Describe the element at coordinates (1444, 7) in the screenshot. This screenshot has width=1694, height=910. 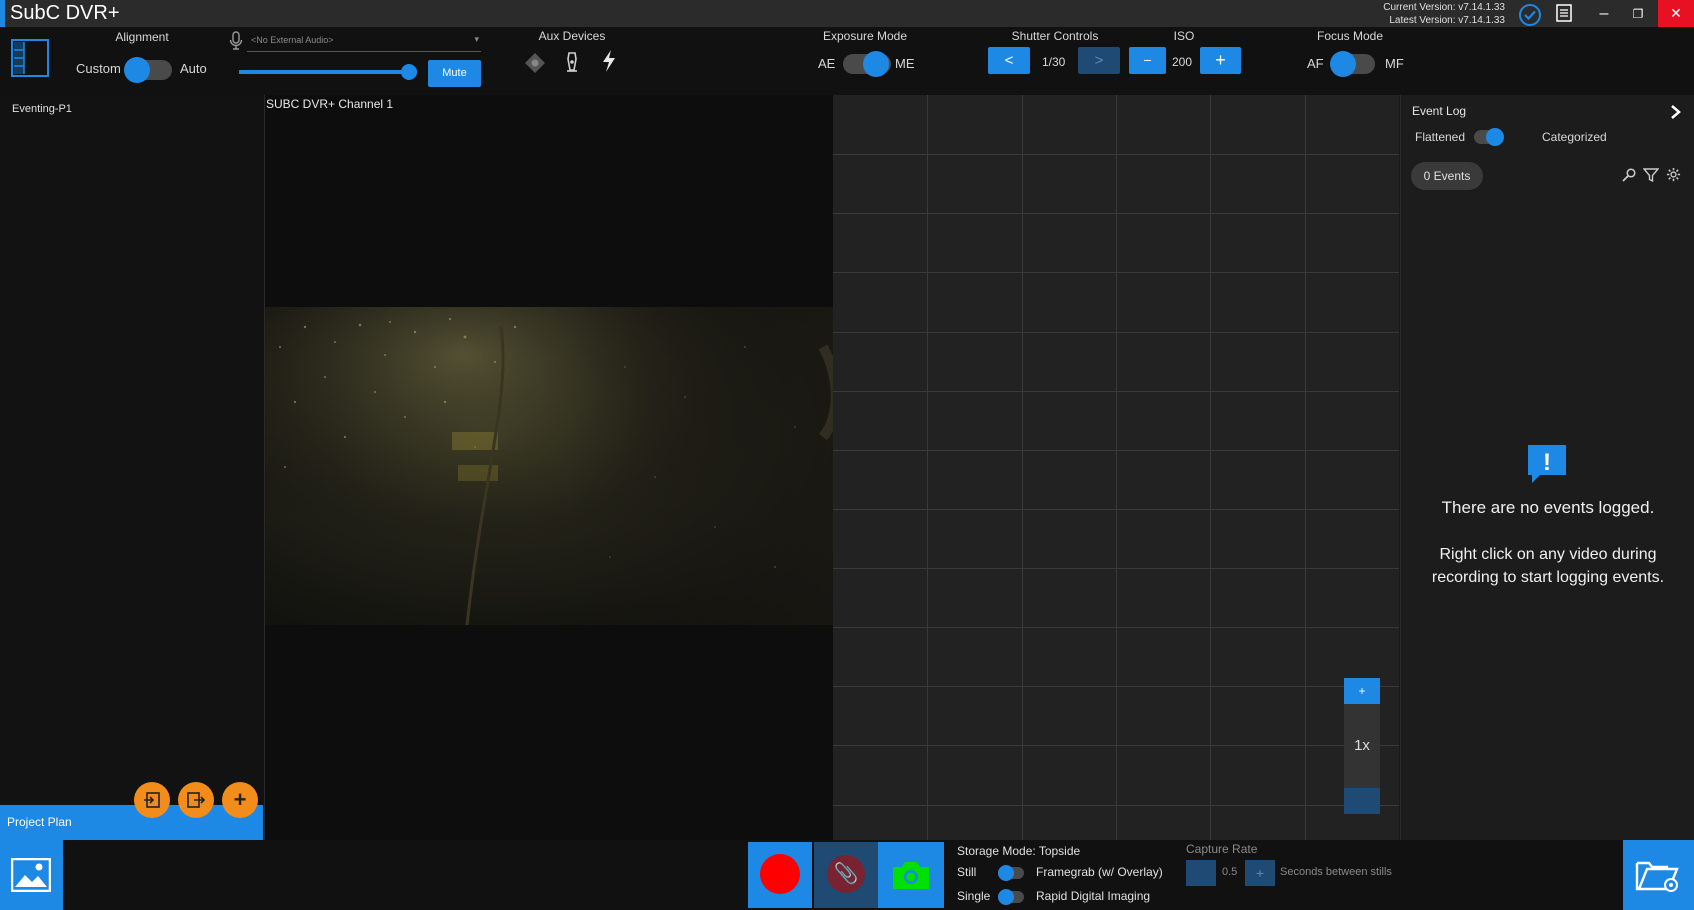
I see `current-version: Current Version: v7.14.1.33` at that location.